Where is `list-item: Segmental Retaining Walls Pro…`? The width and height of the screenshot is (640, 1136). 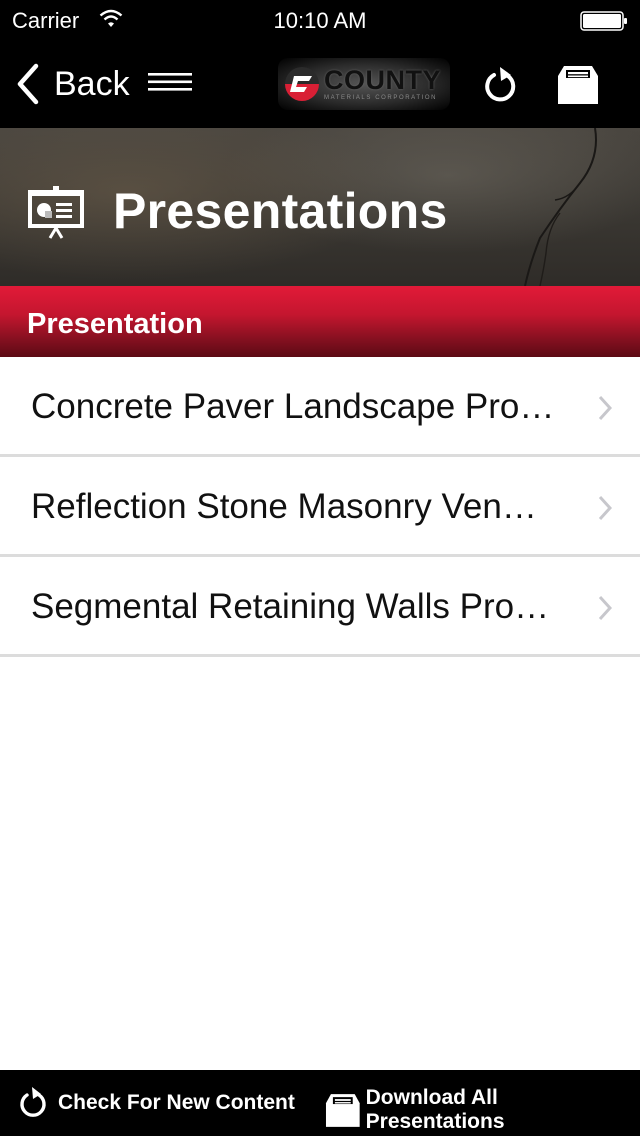
list-item: Segmental Retaining Walls Pro… is located at coordinates (320, 607).